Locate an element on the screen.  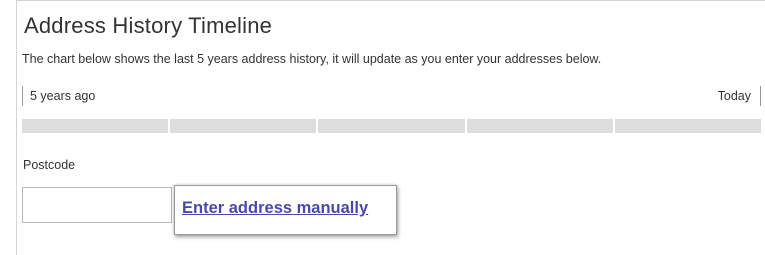
section-title: Address History Timeline is located at coordinates (148, 25).